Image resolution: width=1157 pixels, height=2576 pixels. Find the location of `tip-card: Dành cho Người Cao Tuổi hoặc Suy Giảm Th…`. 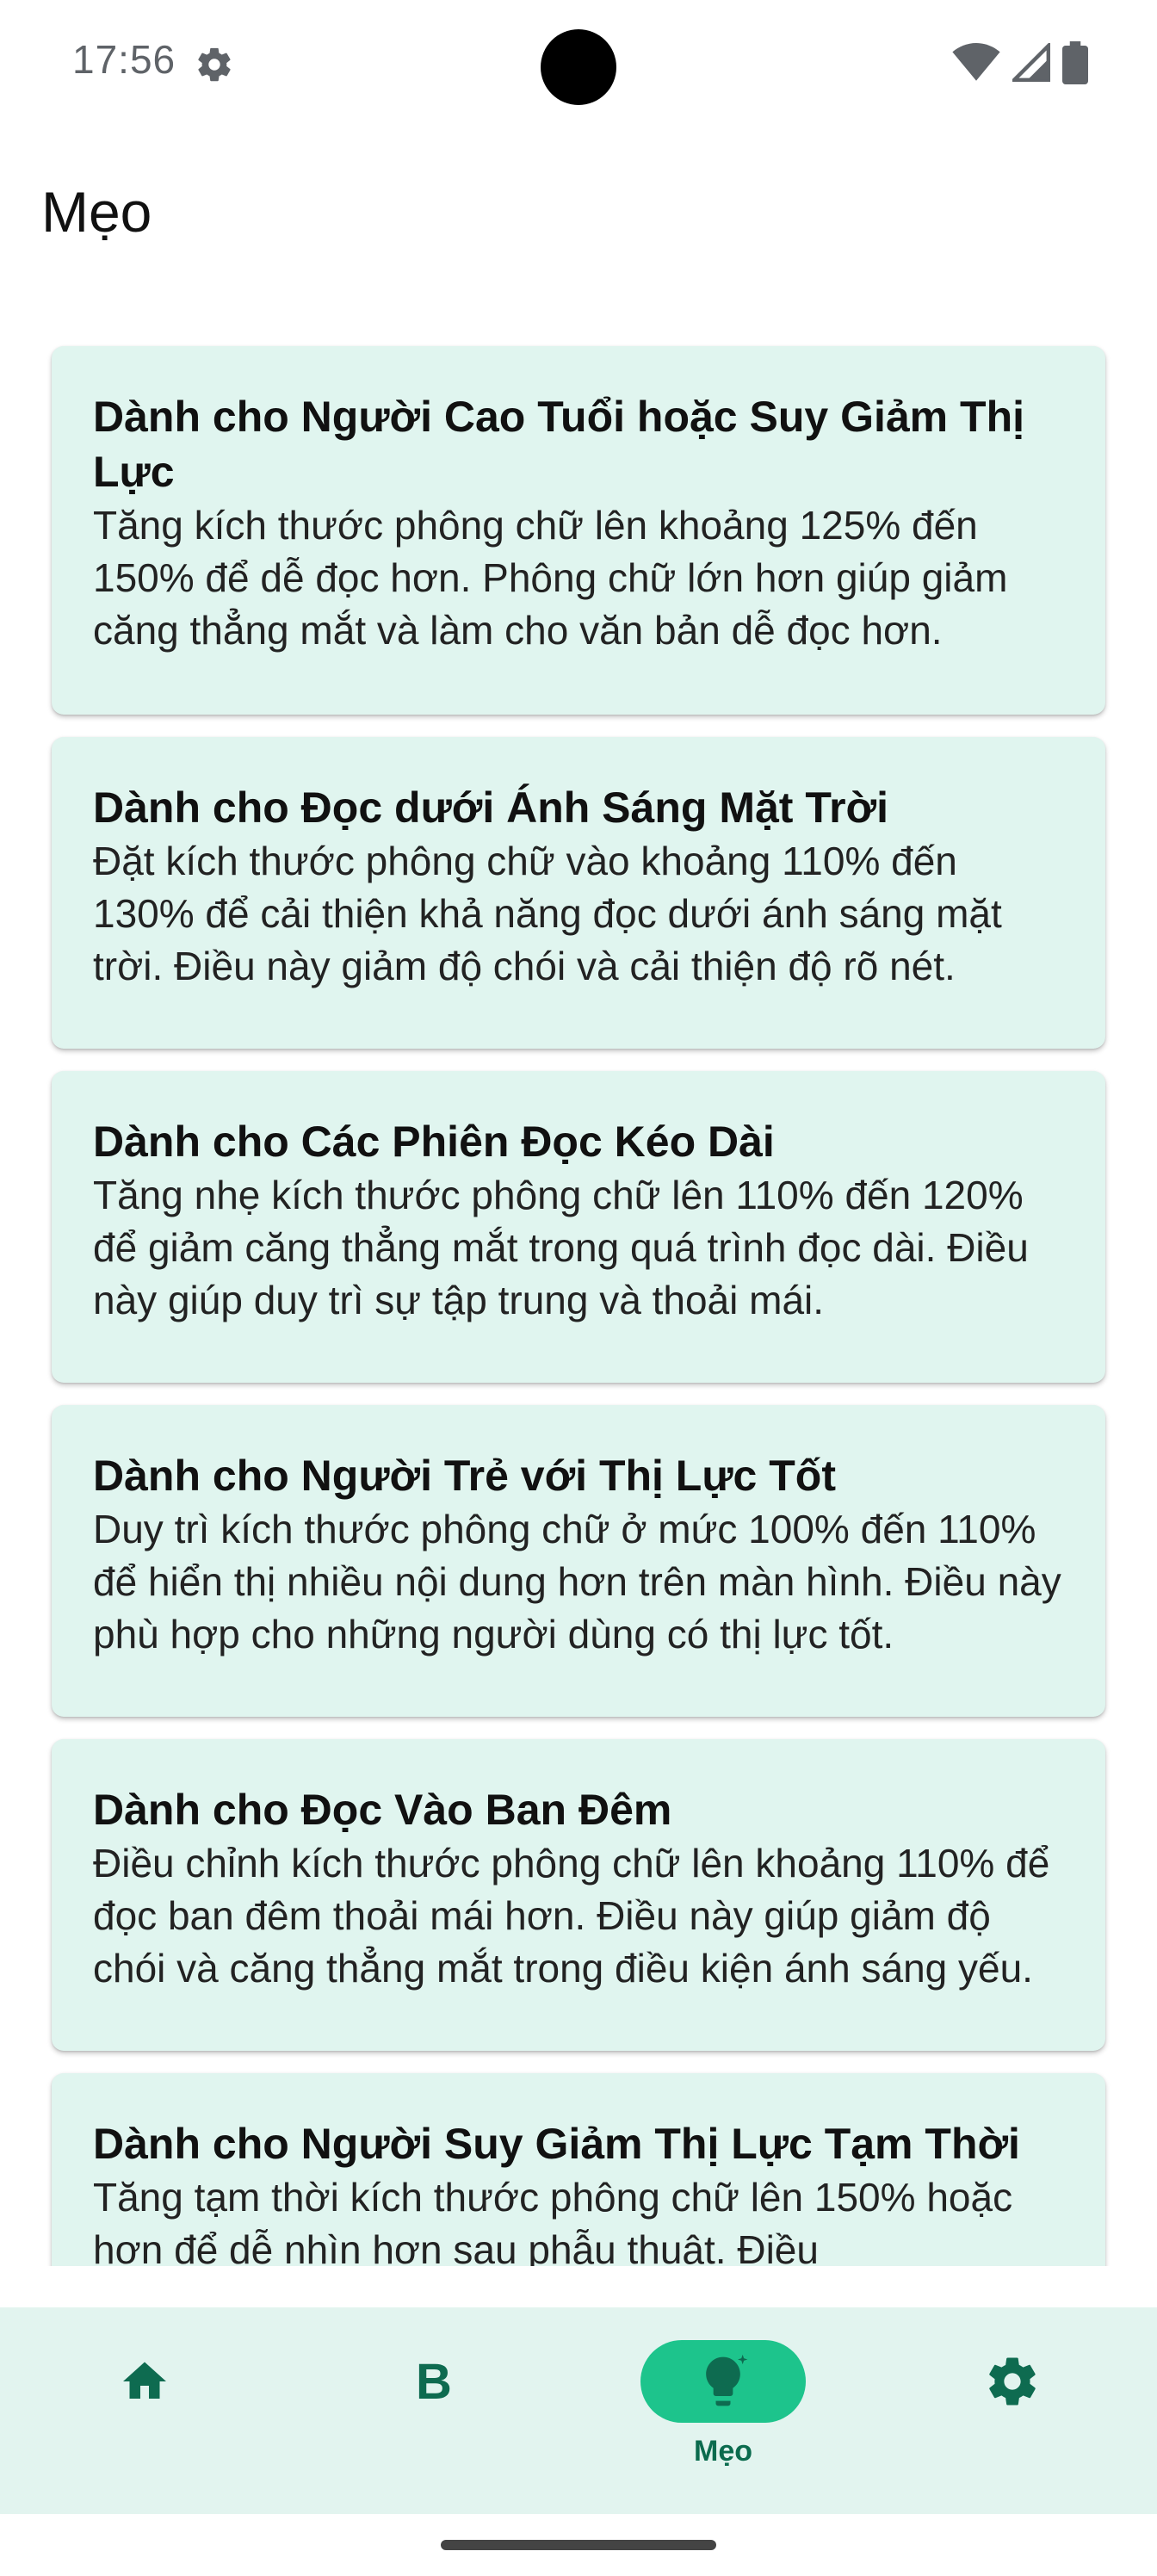

tip-card: Dành cho Người Cao Tuổi hoặc Suy Giảm Th… is located at coordinates (579, 530).